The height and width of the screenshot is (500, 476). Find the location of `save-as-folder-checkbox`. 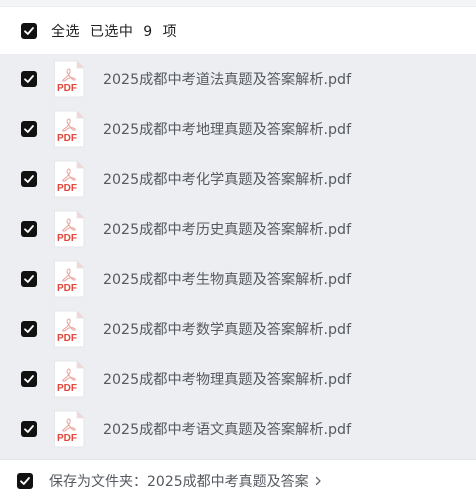

save-as-folder-checkbox is located at coordinates (25, 480).